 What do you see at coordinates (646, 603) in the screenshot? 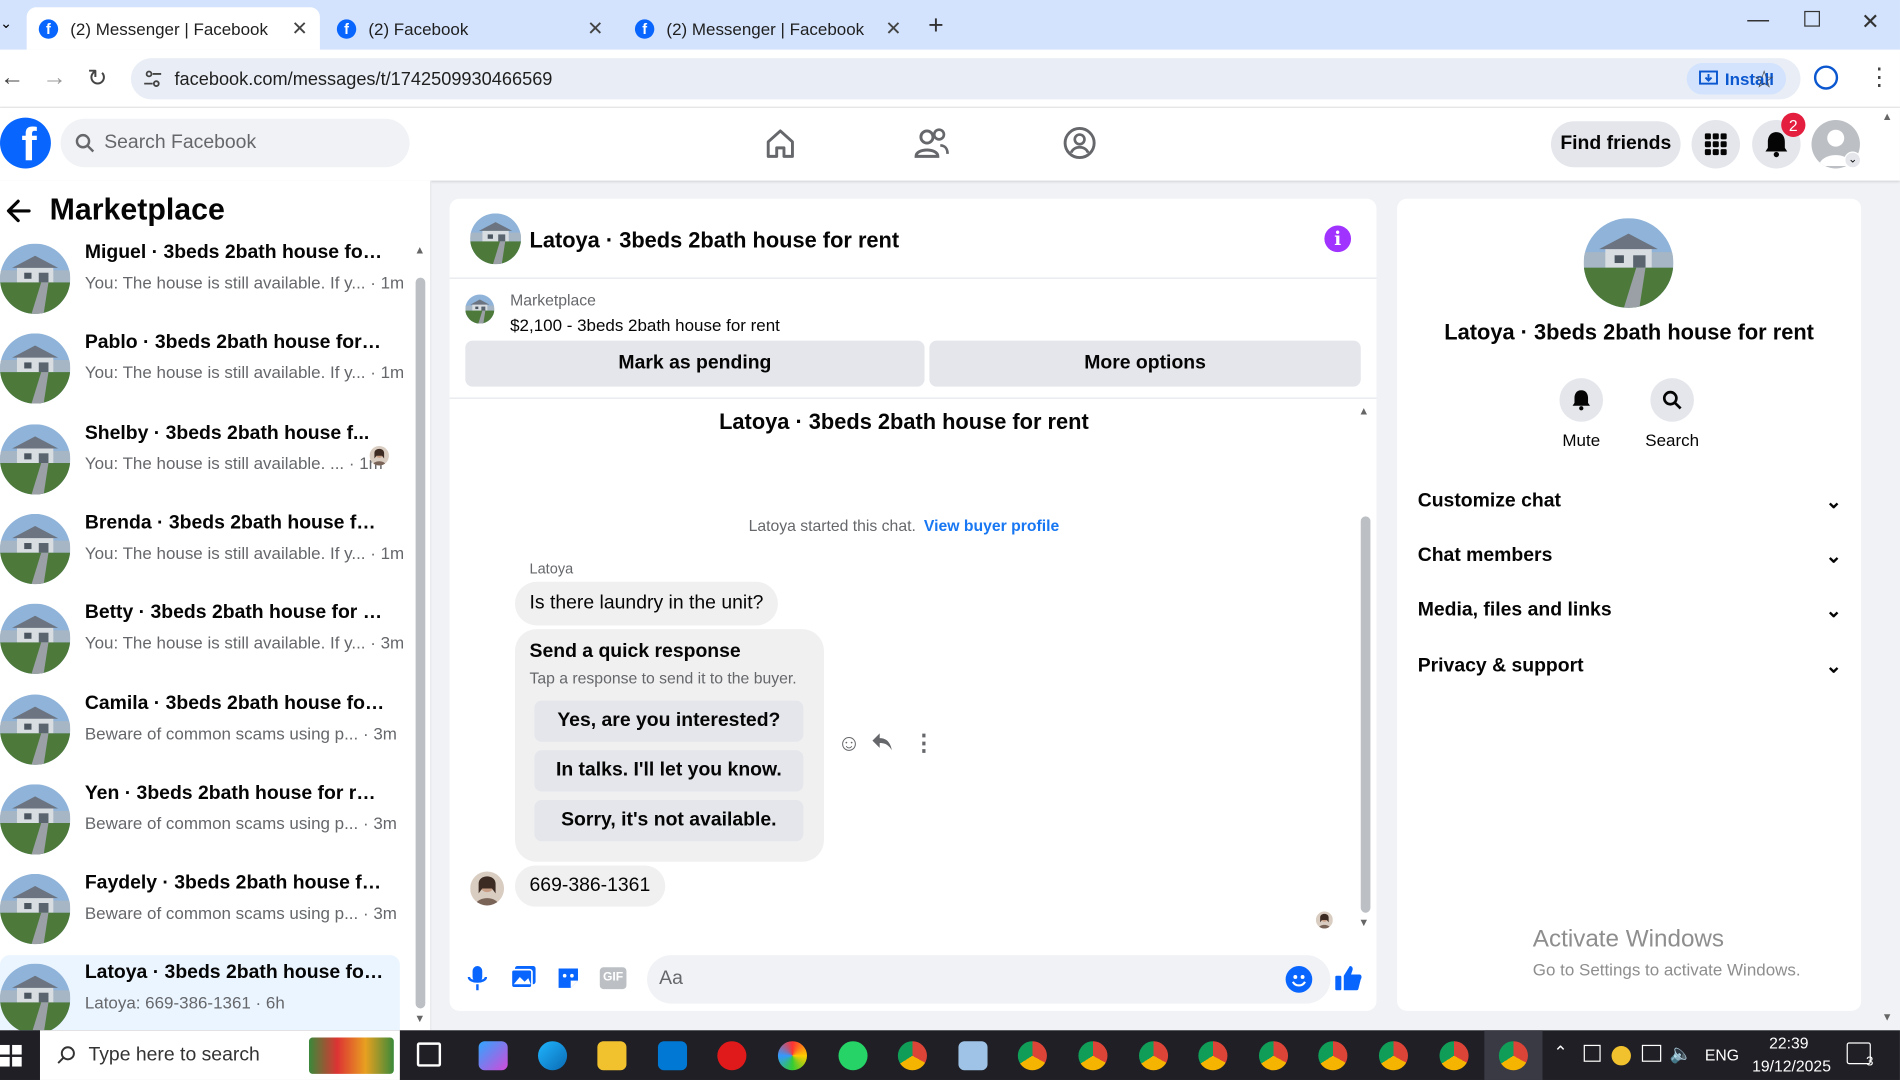
I see `message-bubble: Is there laundry in the unit?` at bounding box center [646, 603].